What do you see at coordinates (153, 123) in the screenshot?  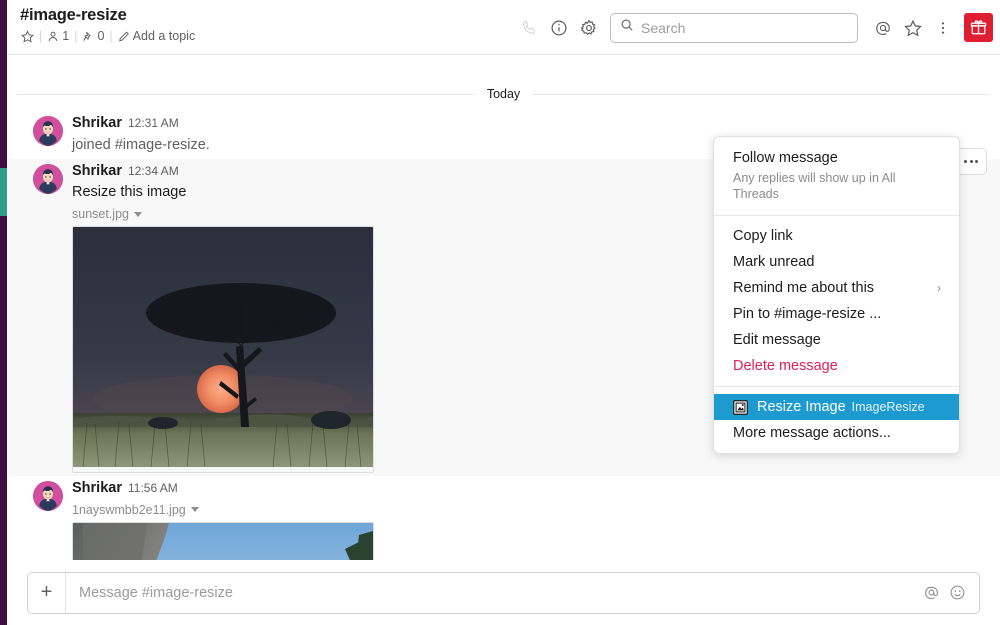 I see `message-timestamp: 12:31 AM` at bounding box center [153, 123].